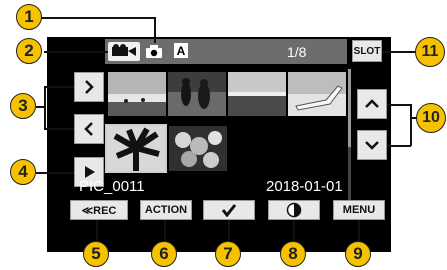 The height and width of the screenshot is (270, 447). What do you see at coordinates (197, 94) in the screenshot?
I see `thumbnail-people` at bounding box center [197, 94].